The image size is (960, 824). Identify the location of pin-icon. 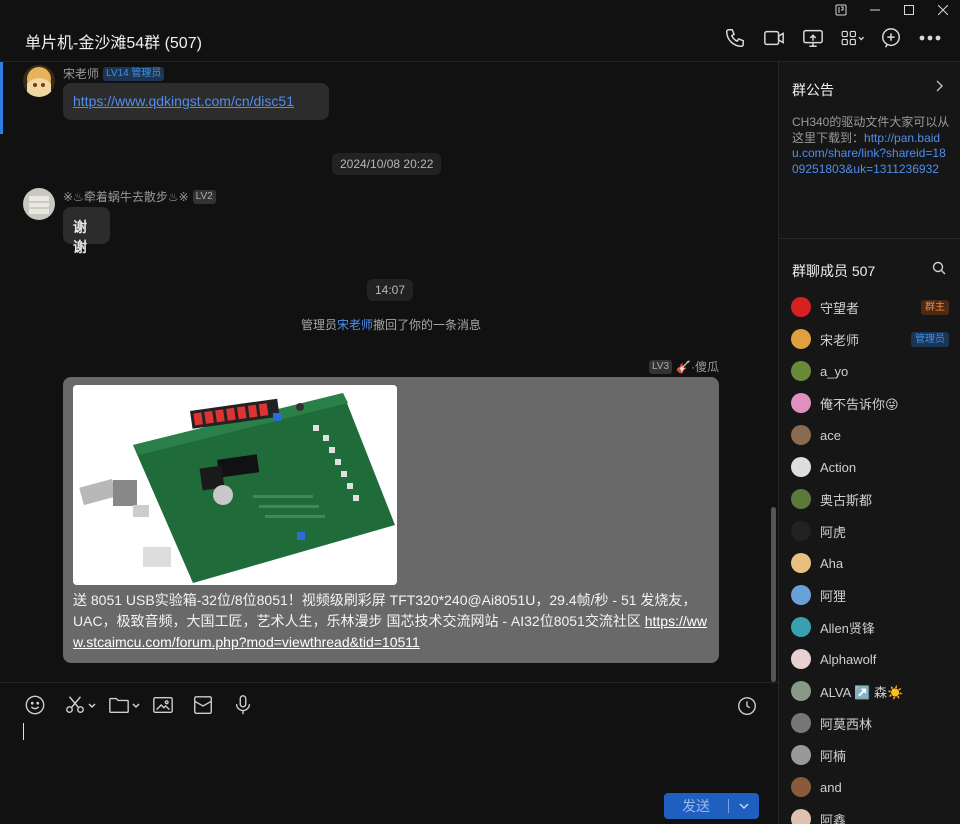
(841, 10).